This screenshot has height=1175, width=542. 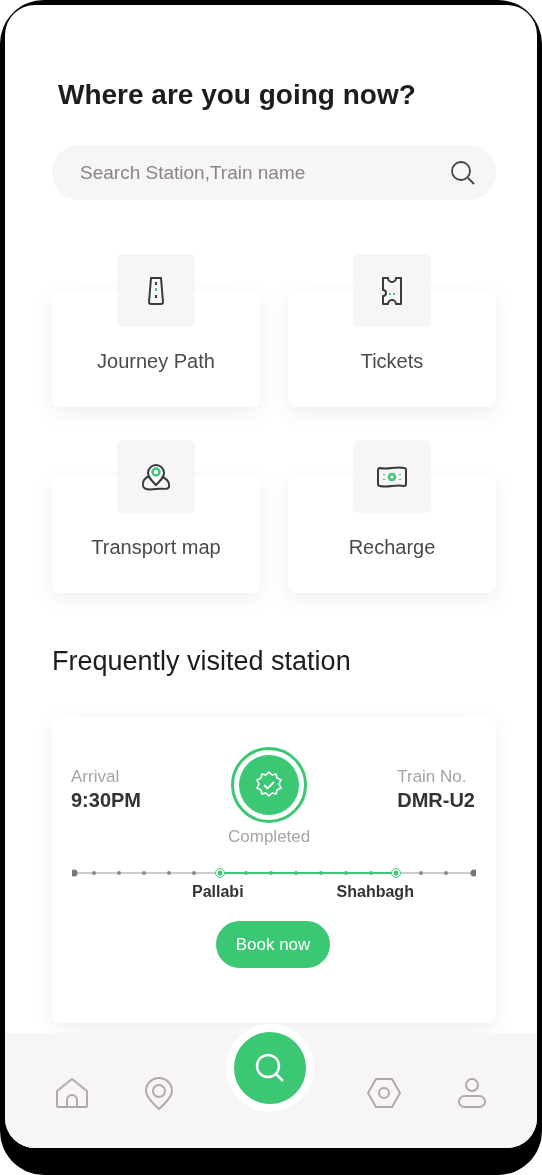 I want to click on search-field: Search Station,Train name, so click(x=274, y=172).